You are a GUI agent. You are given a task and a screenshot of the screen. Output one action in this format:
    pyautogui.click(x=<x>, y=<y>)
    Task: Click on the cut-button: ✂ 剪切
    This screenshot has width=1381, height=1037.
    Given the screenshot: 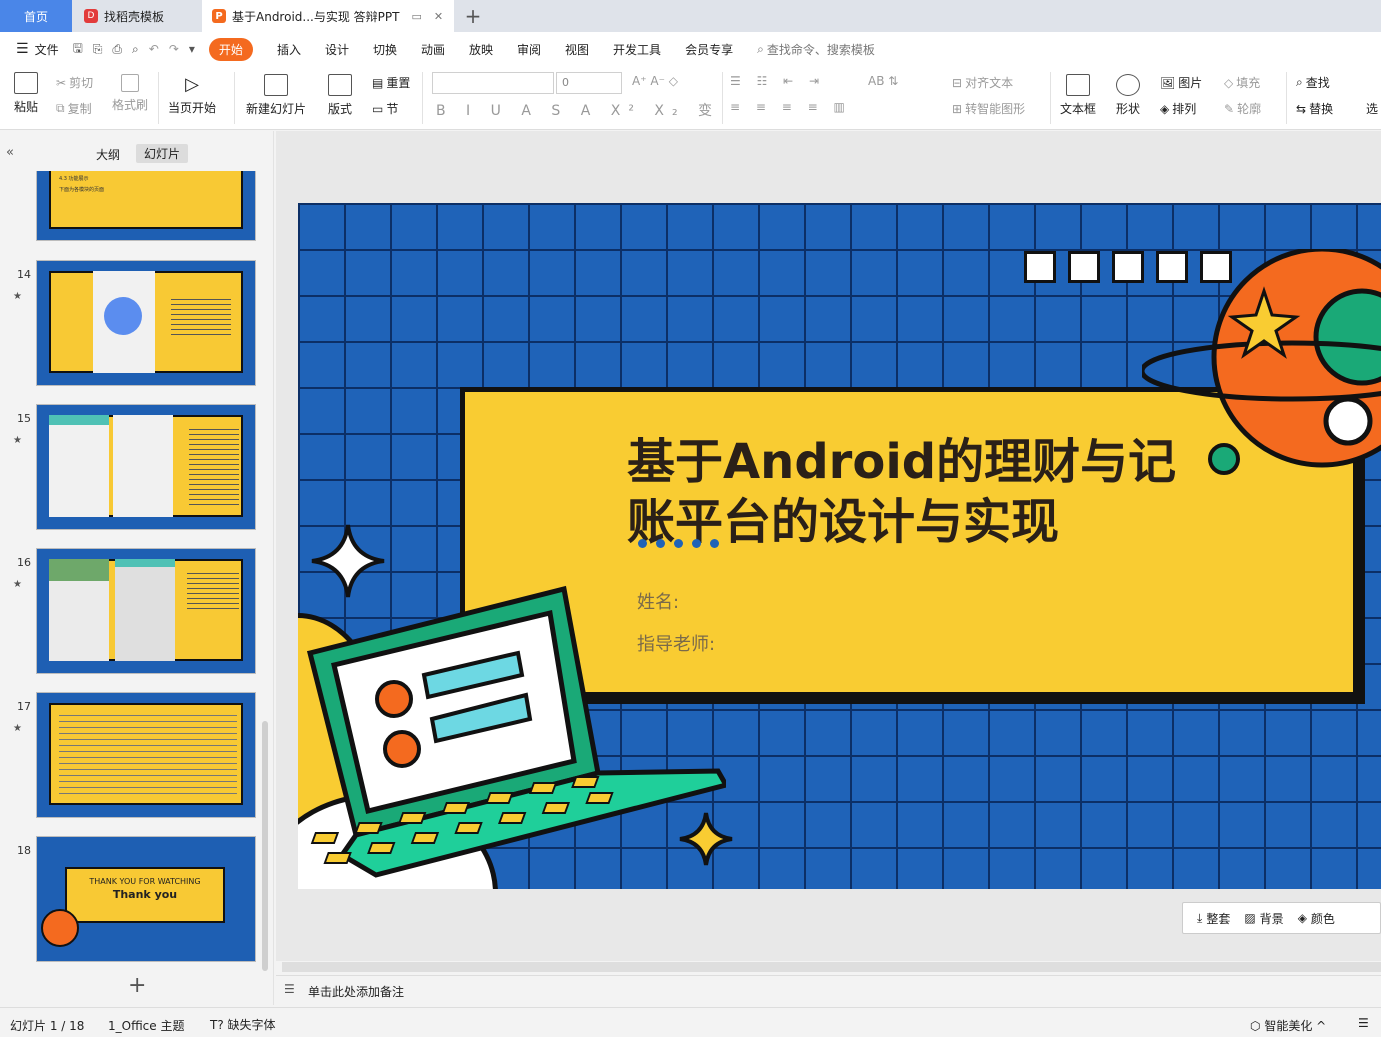 What is the action you would take?
    pyautogui.click(x=74, y=82)
    